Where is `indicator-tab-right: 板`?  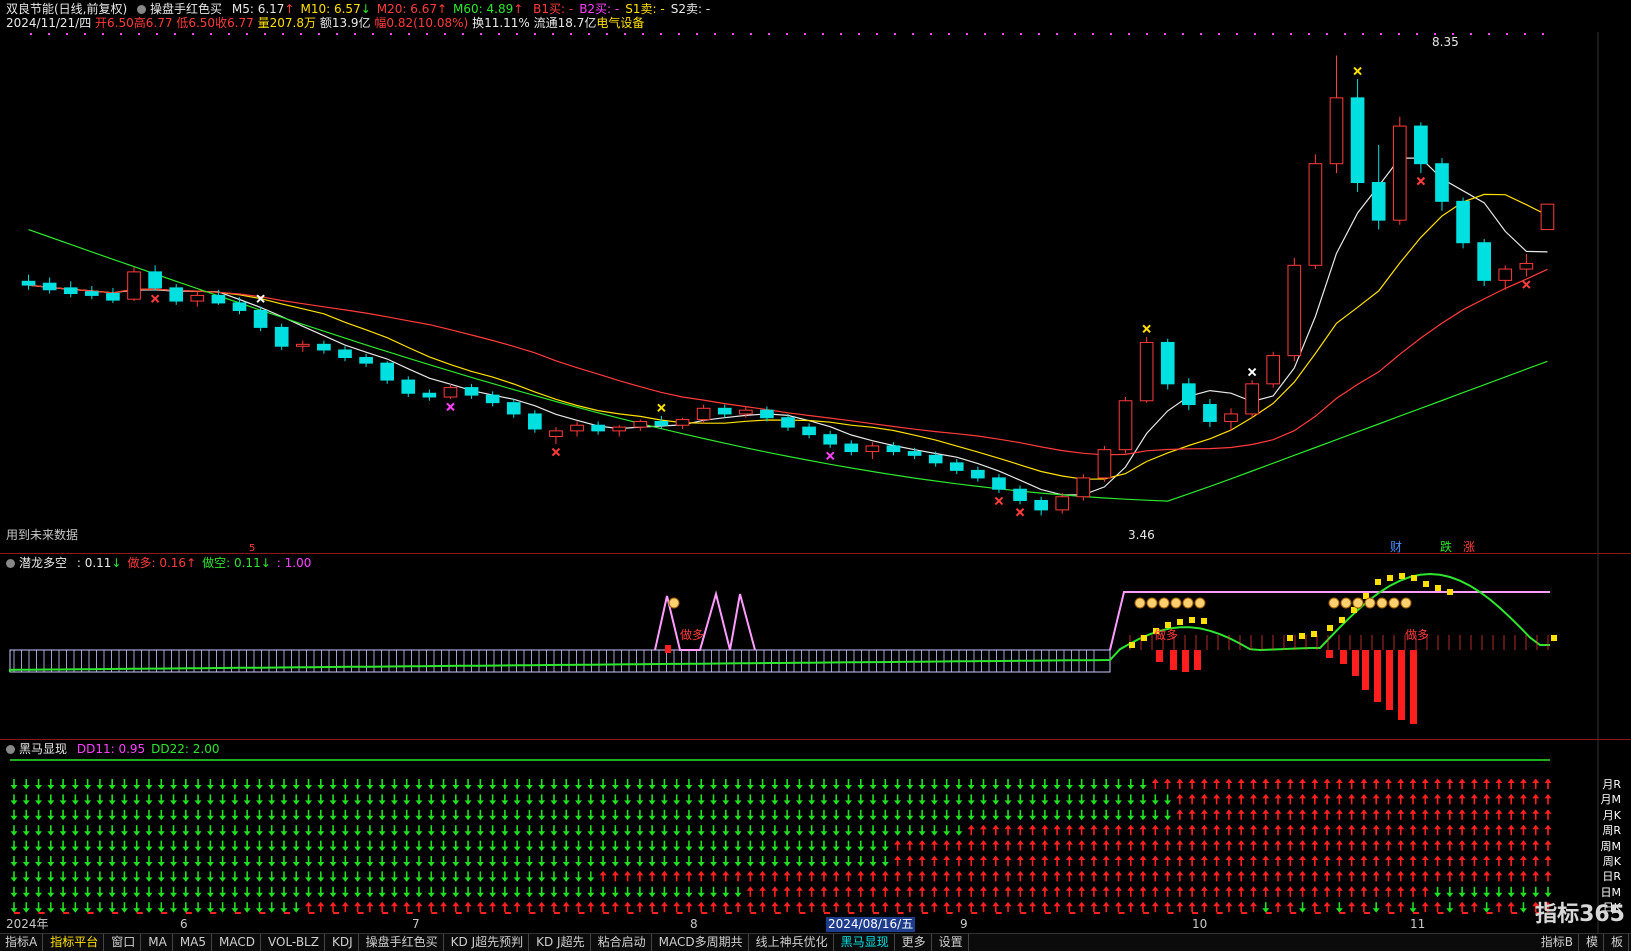 indicator-tab-right: 板 is located at coordinates (1617, 942).